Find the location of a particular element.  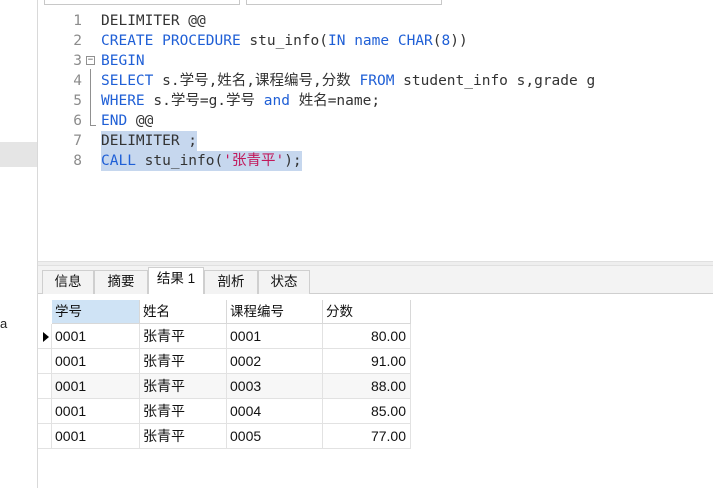

code-token: END is located at coordinates (114, 121).